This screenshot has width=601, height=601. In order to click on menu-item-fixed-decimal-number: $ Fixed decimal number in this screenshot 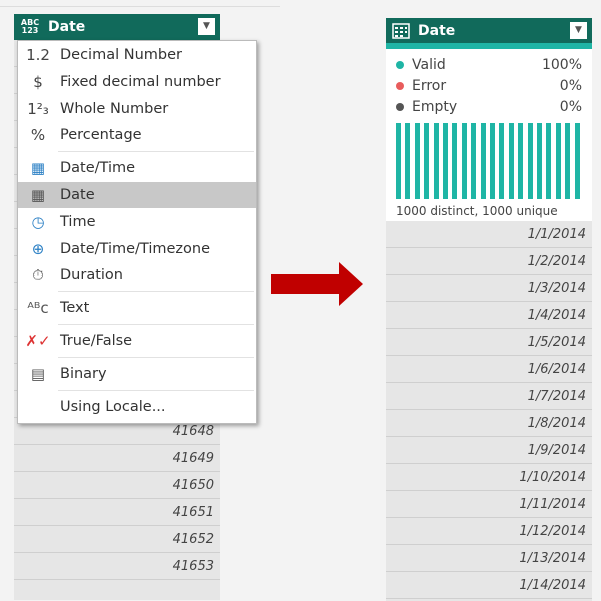, I will do `click(137, 82)`.